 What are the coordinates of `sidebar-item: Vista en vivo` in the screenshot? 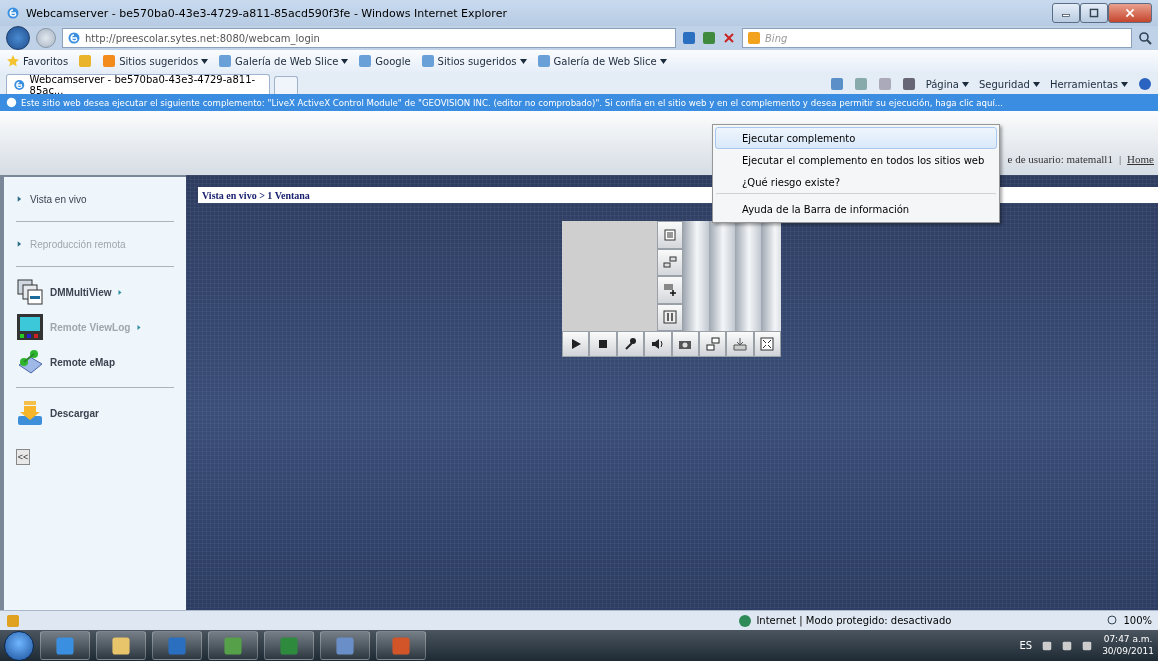 It's located at (95, 203).